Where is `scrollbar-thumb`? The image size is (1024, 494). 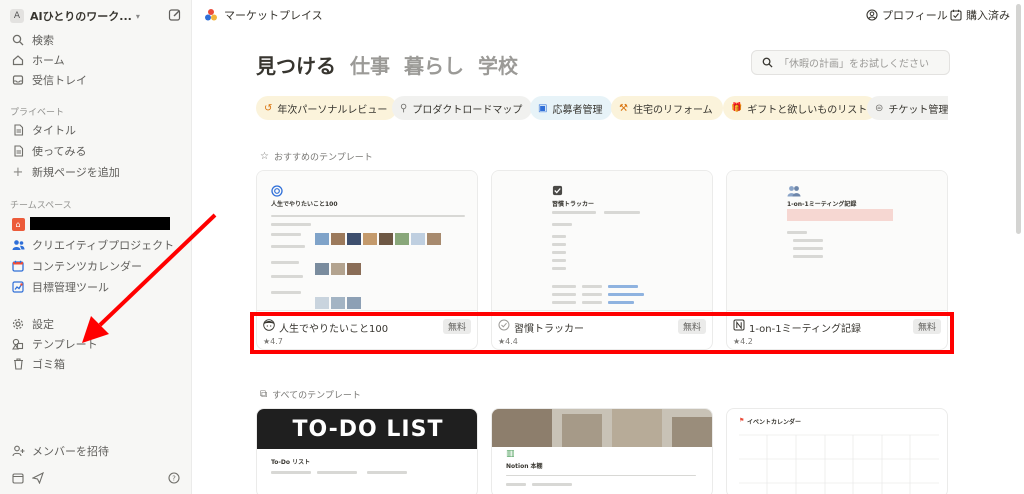
scrollbar-thumb is located at coordinates (1018, 119).